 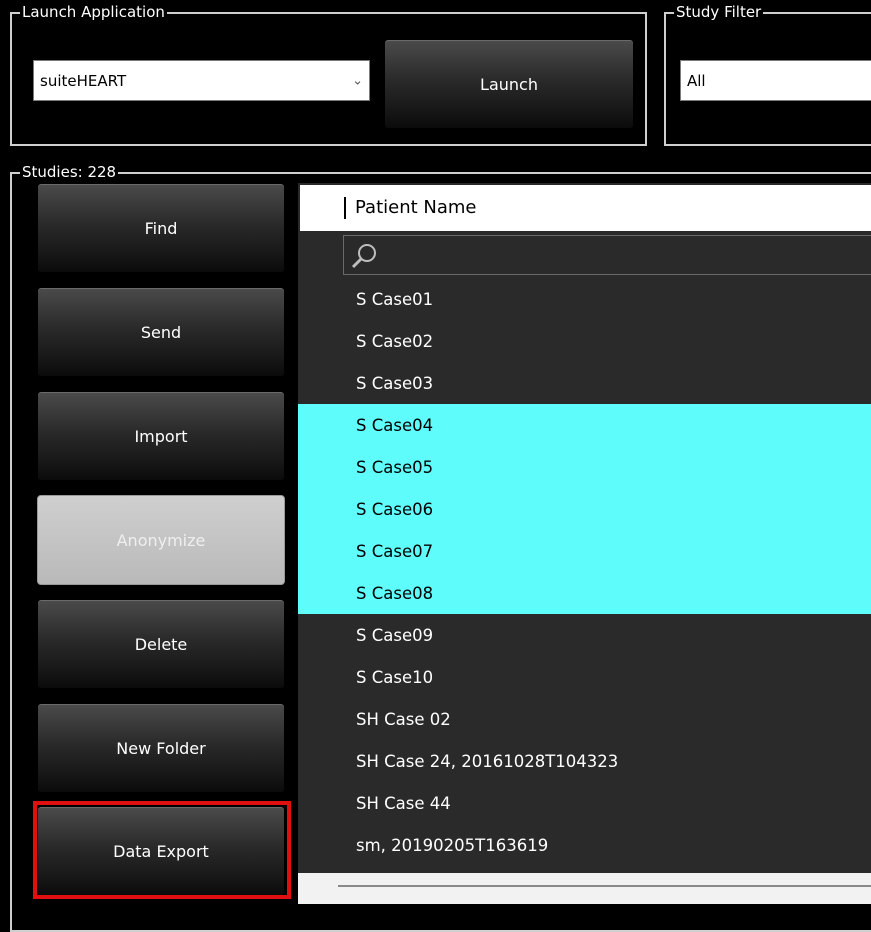 What do you see at coordinates (719, 12) in the screenshot?
I see `study-filter-title: Study Filter` at bounding box center [719, 12].